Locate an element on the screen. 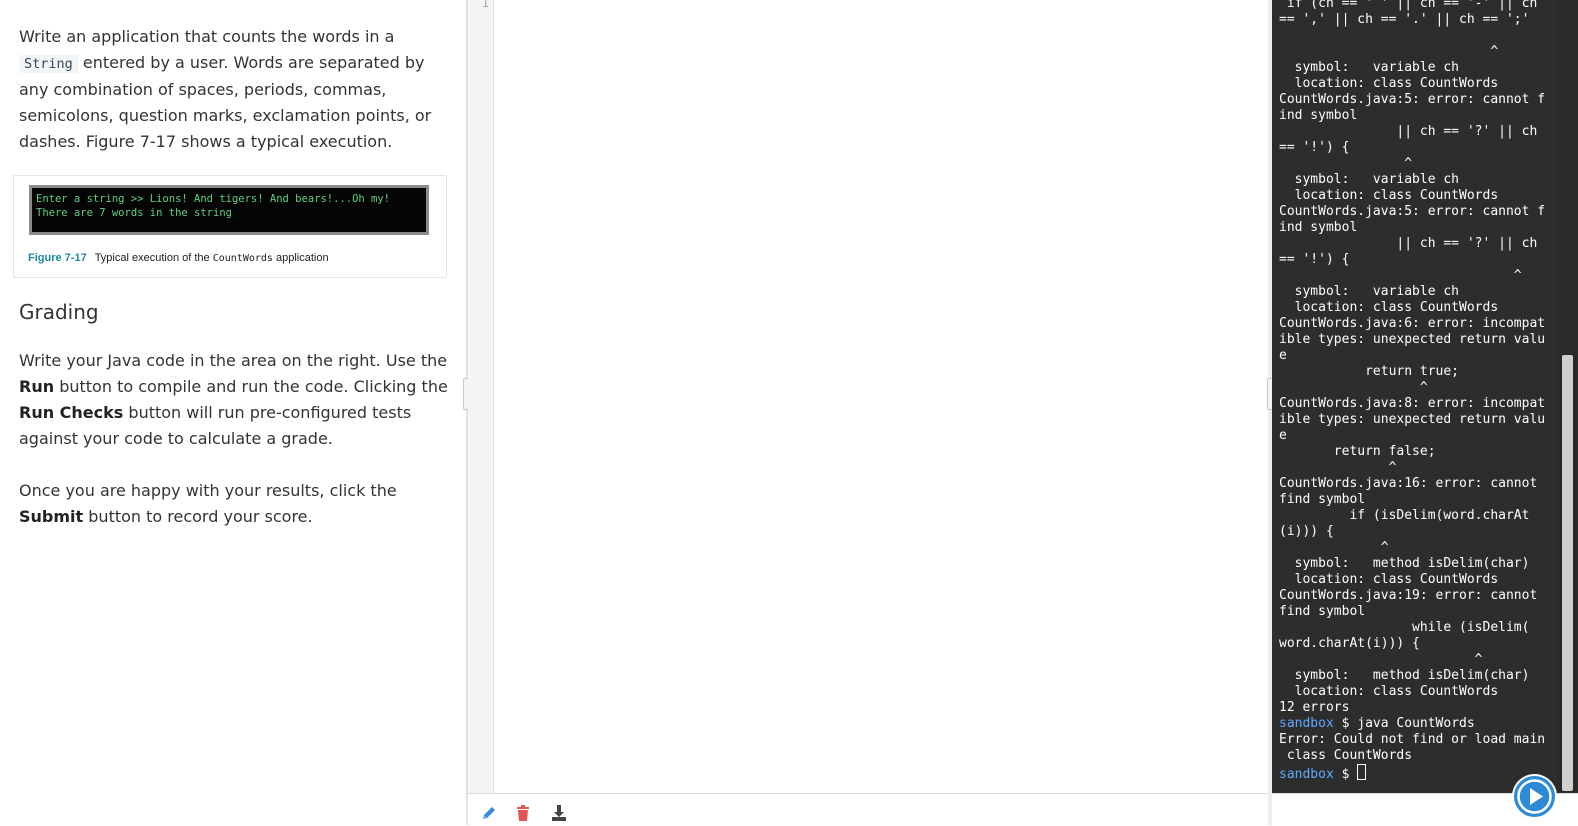 Image resolution: width=1578 pixels, height=826 pixels. terminal-line: (i))) { is located at coordinates (1306, 531).